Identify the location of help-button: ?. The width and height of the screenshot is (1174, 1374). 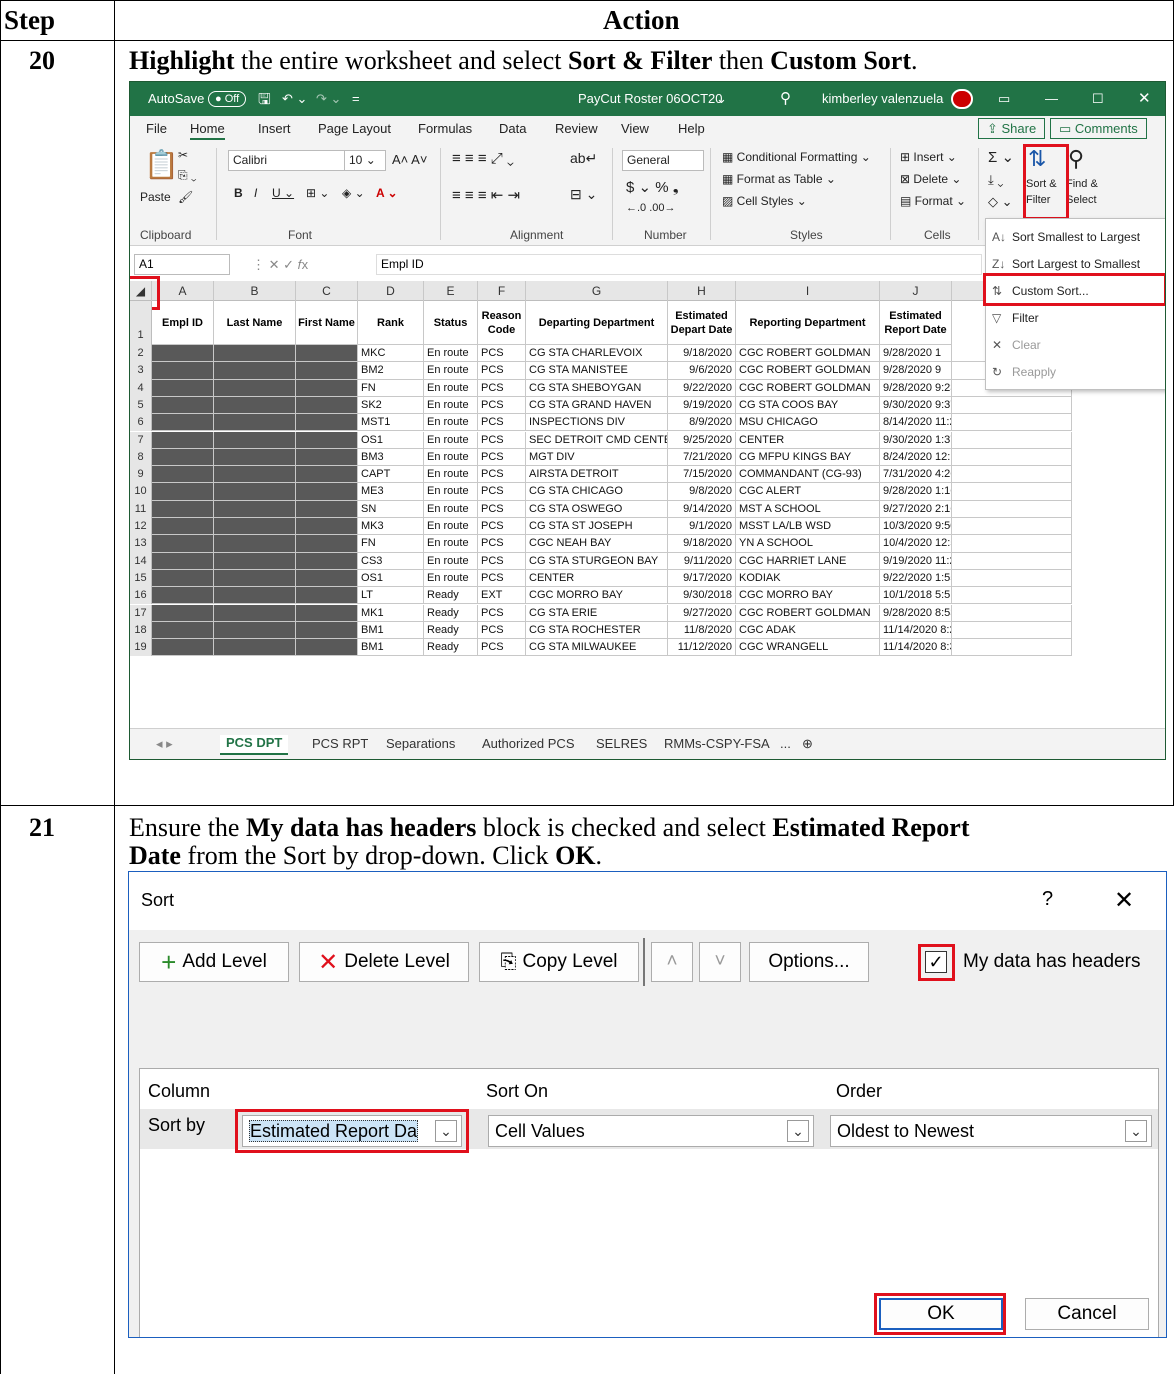
(1047, 899).